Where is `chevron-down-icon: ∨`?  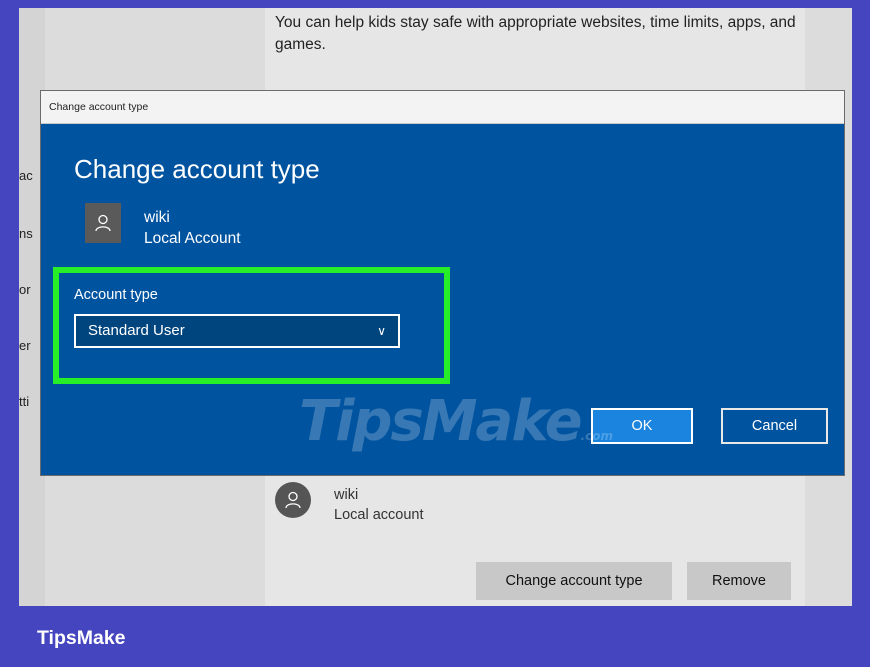
chevron-down-icon: ∨ is located at coordinates (381, 331).